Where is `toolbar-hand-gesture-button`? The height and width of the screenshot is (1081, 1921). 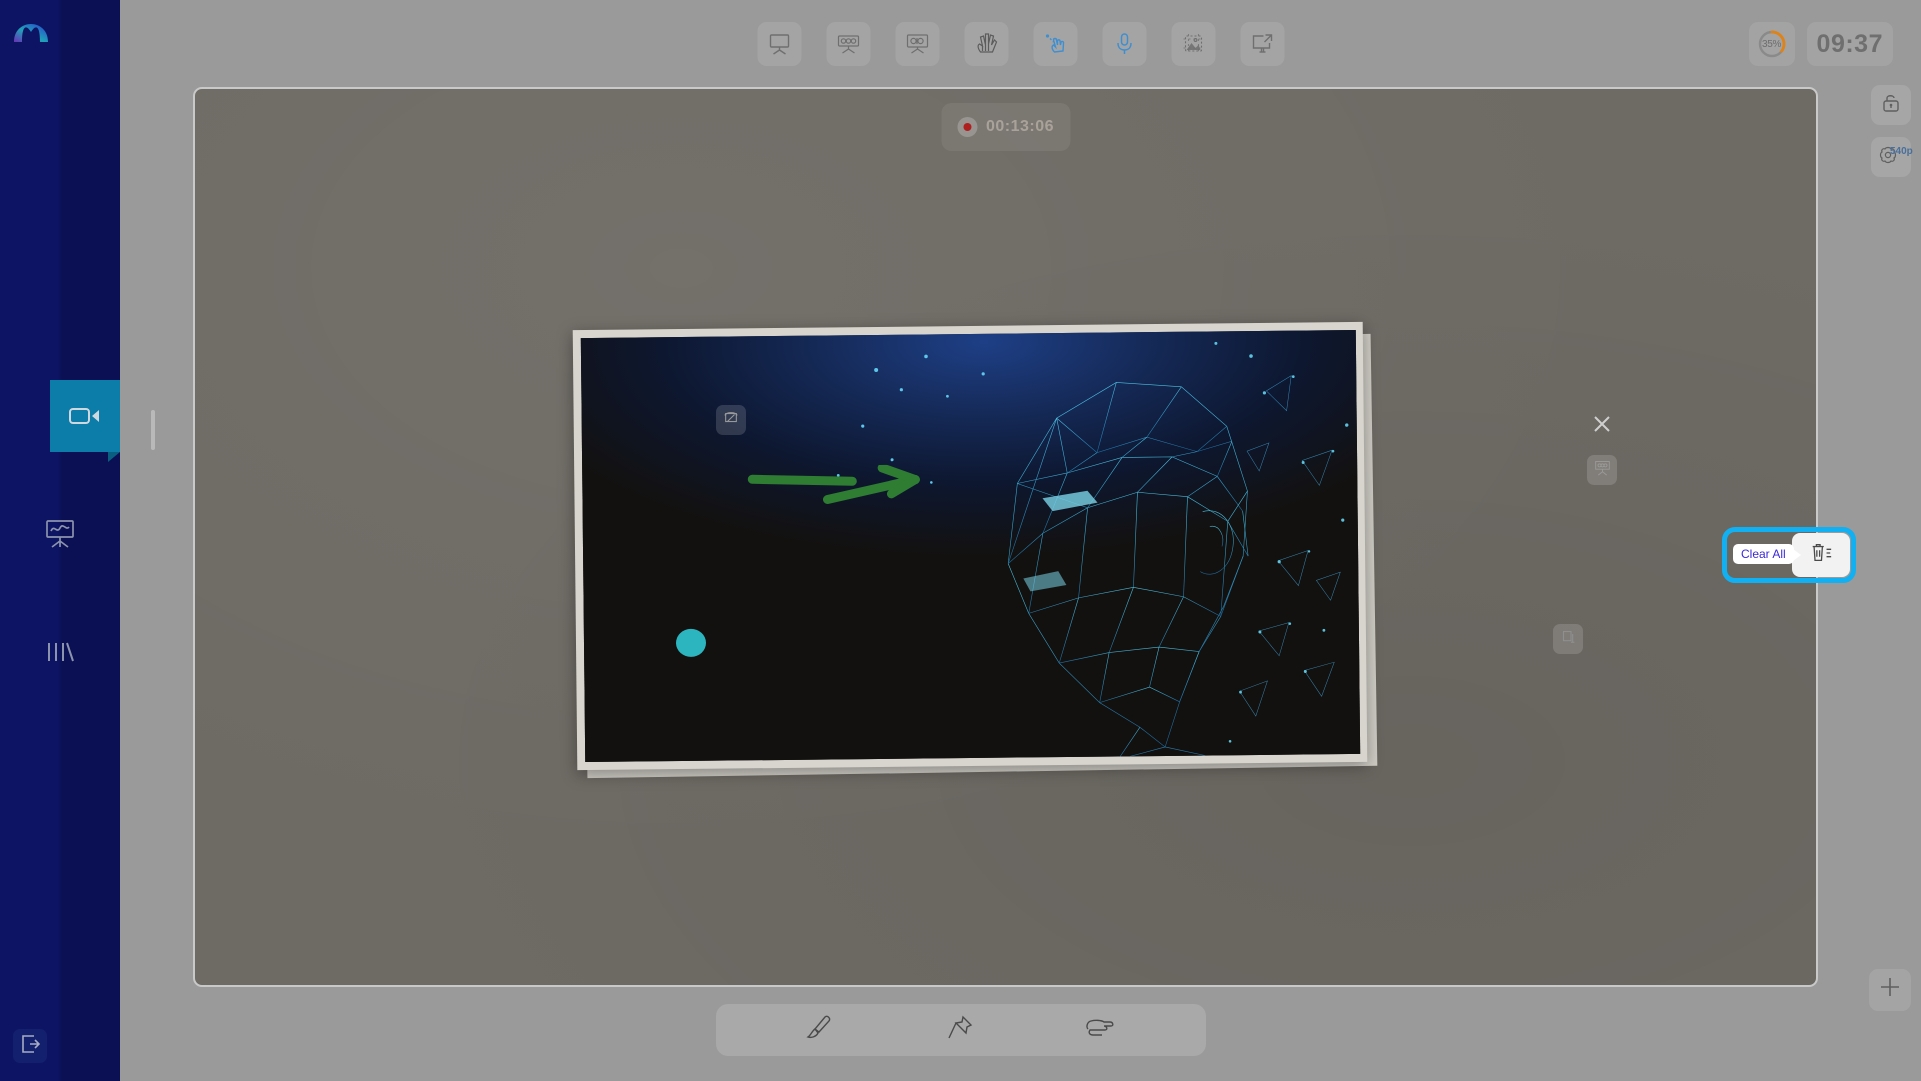 toolbar-hand-gesture-button is located at coordinates (986, 44).